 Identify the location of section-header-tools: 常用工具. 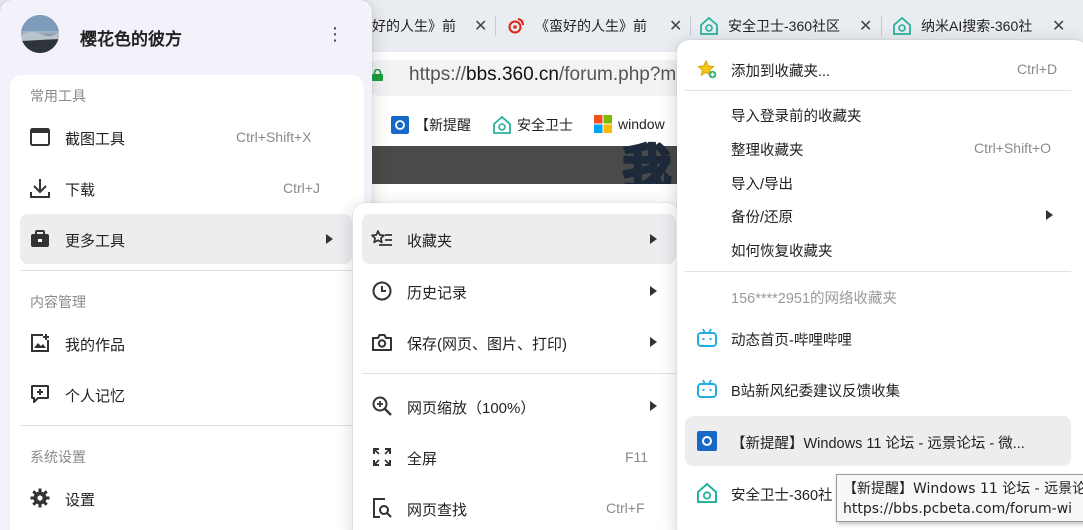
(58, 96).